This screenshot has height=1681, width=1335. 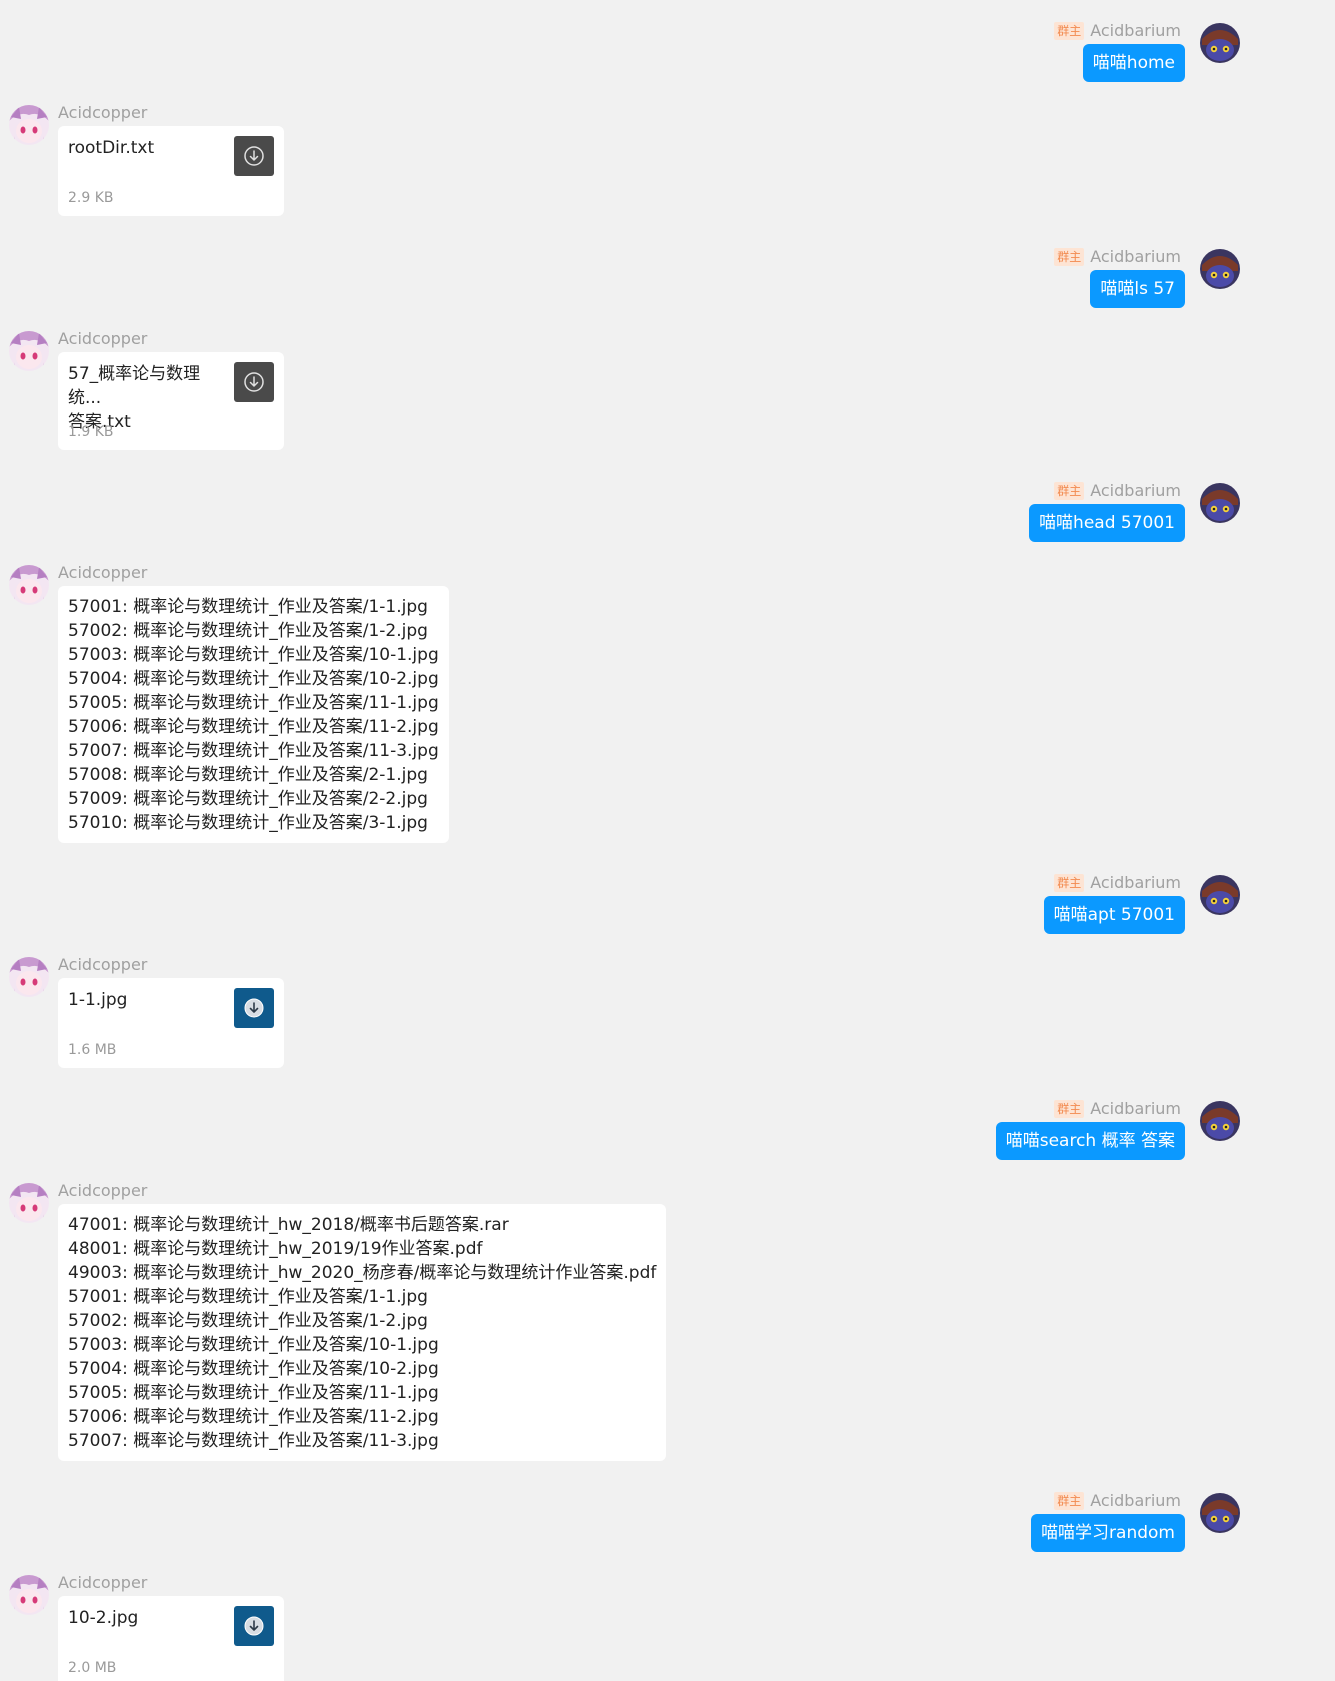 What do you see at coordinates (91, 198) in the screenshot?
I see `file-size: 2.9 KB` at bounding box center [91, 198].